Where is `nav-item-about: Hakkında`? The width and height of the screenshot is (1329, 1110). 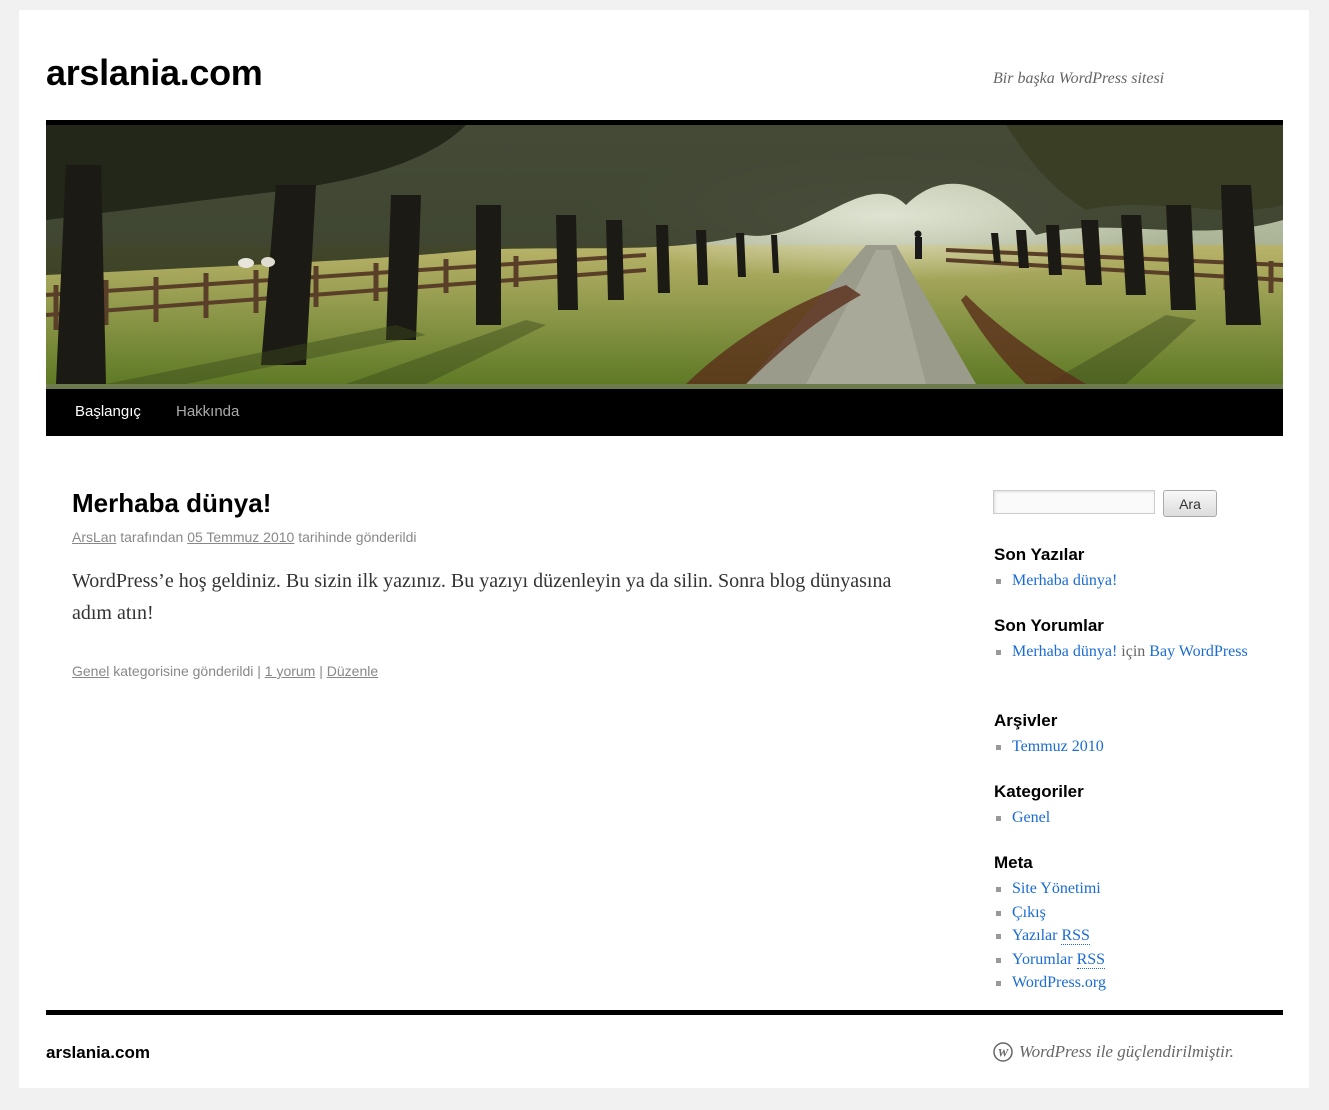
nav-item-about: Hakkında is located at coordinates (207, 411).